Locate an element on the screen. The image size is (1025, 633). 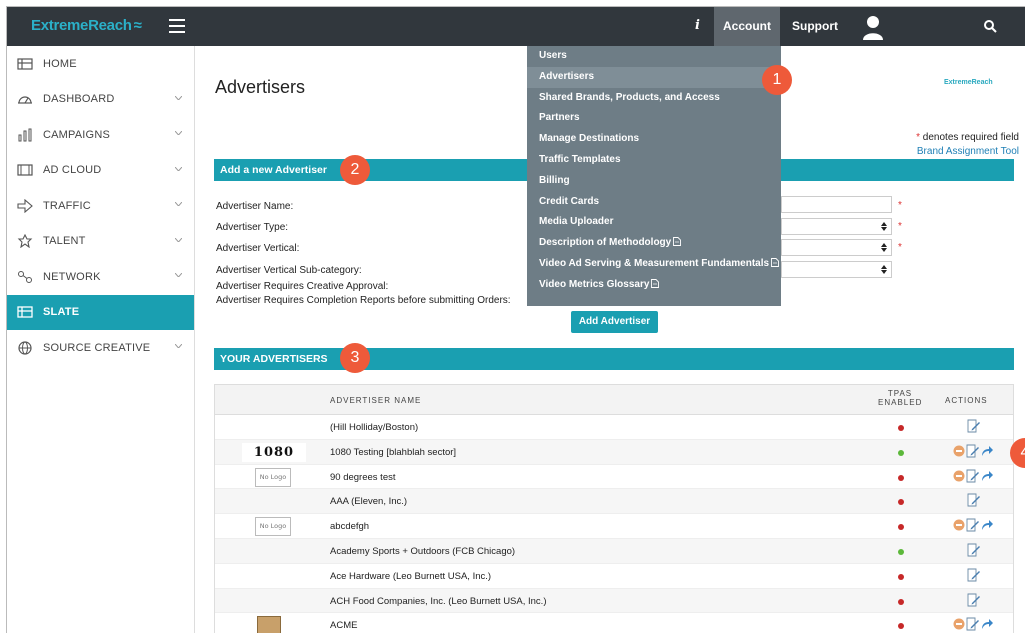
menu-item-label: Manage Destinations is located at coordinates (589, 139).